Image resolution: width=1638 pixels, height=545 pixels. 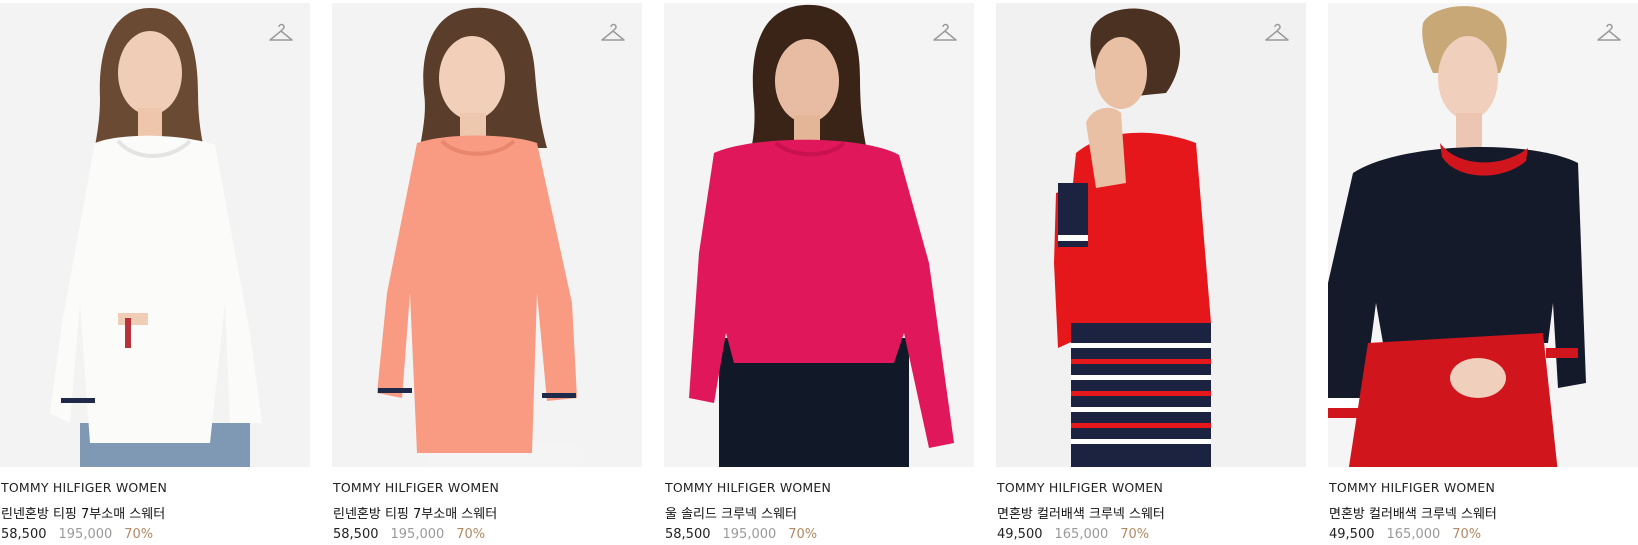 What do you see at coordinates (731, 512) in the screenshot?
I see `product-name: 울 솔리드 크루넥 스웨터` at bounding box center [731, 512].